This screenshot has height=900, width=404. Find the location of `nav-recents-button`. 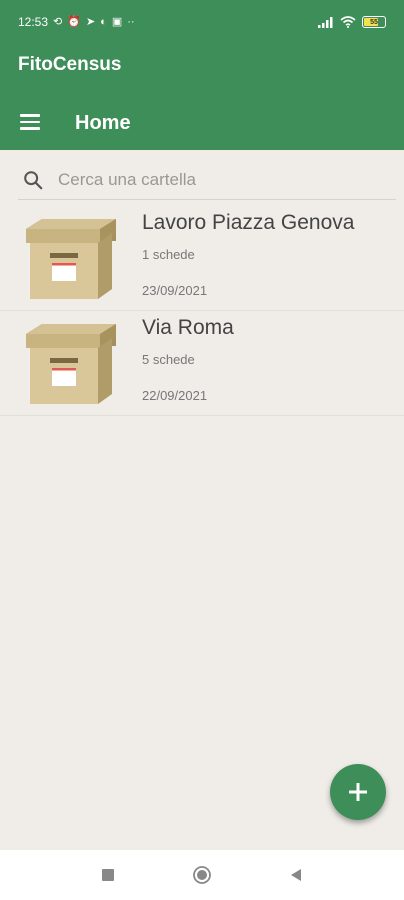

nav-recents-button is located at coordinates (108, 875).